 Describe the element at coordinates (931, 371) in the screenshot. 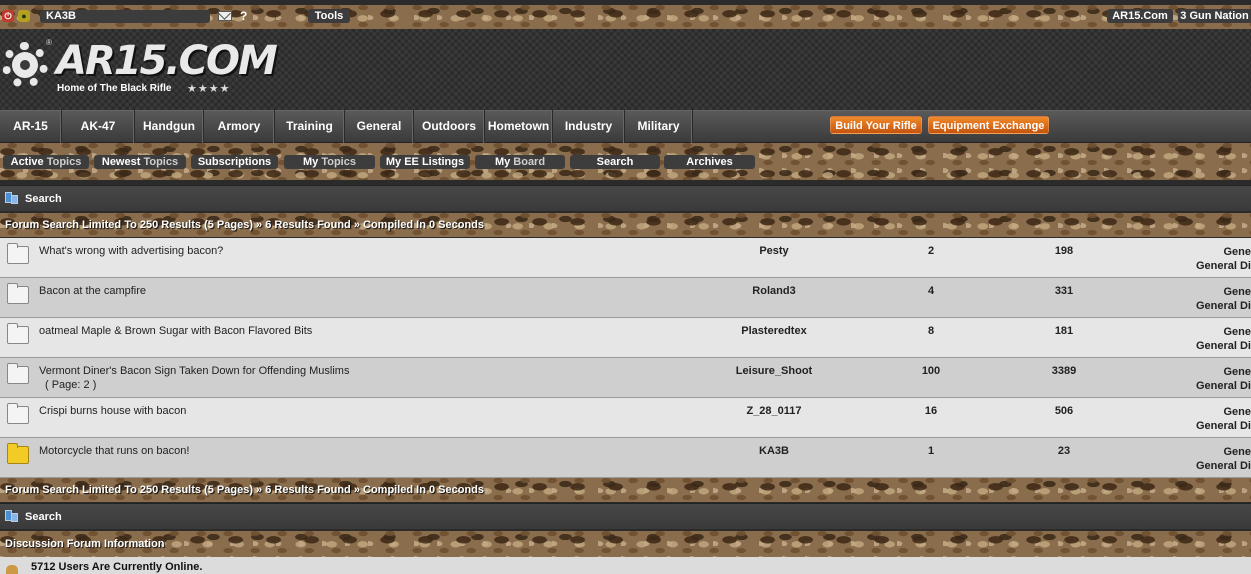

I see `topic-replies: 100` at that location.